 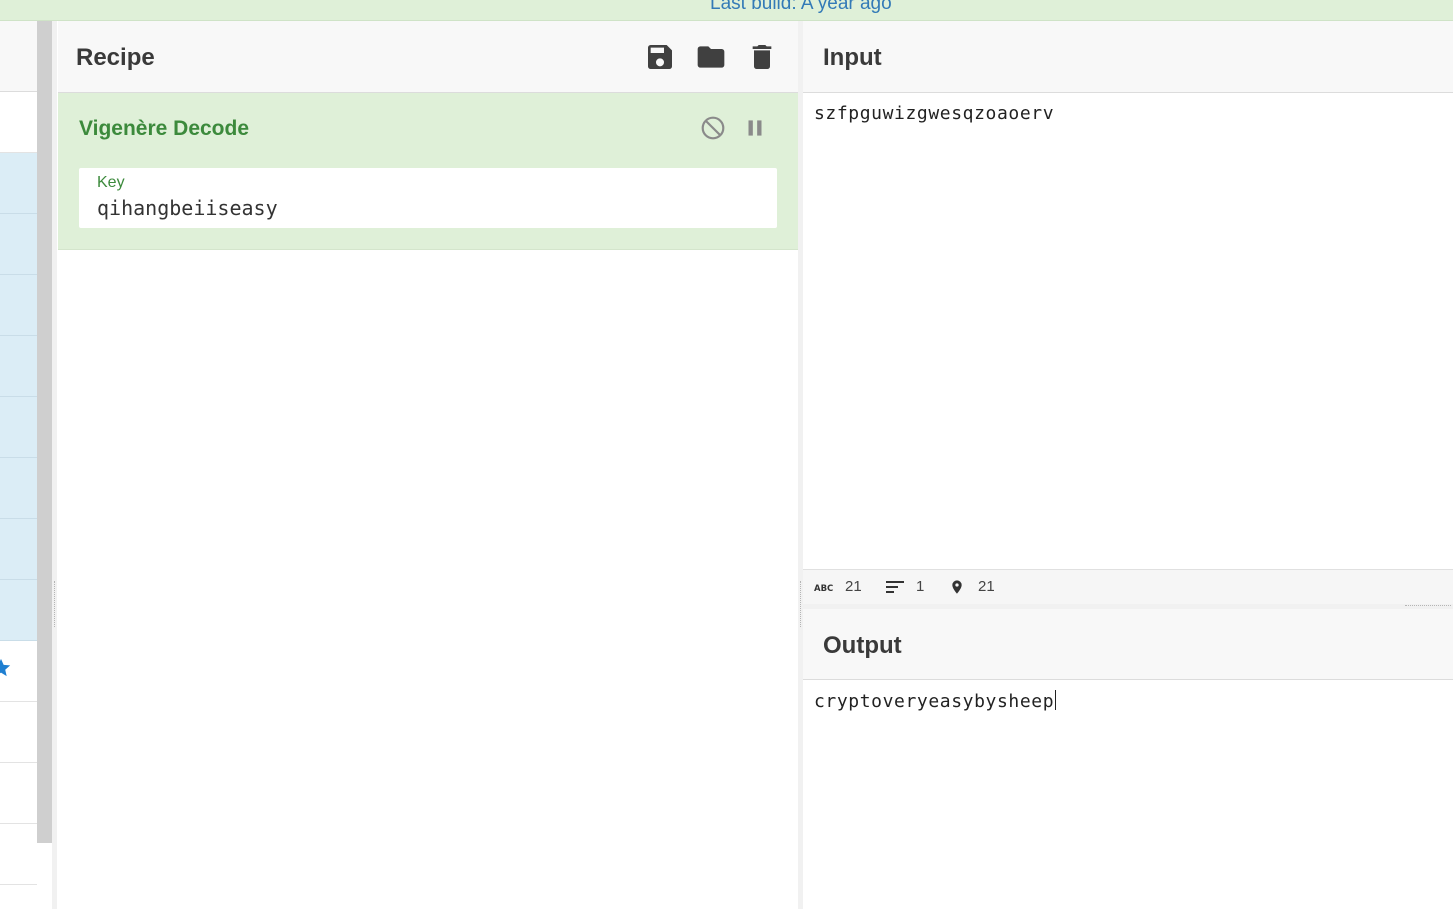 I want to click on pause-icon, so click(x=755, y=128).